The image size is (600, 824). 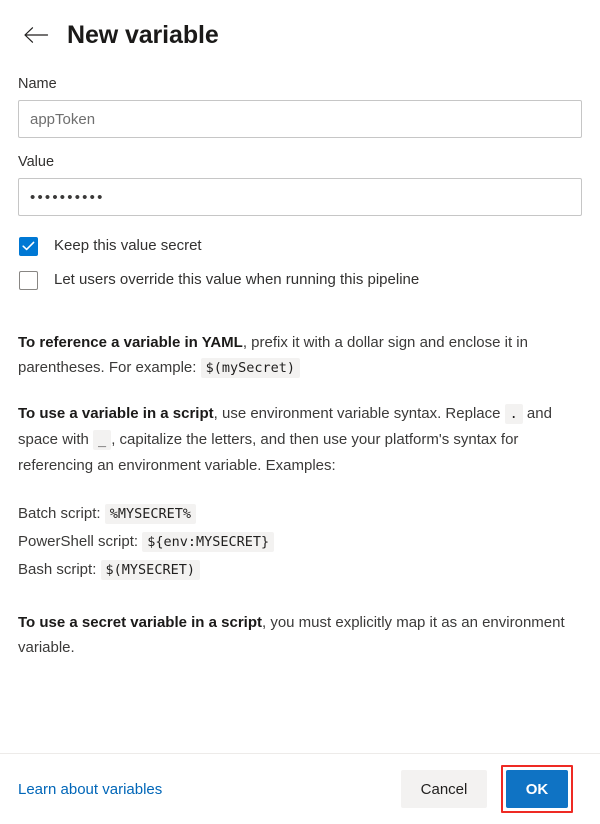 I want to click on value-field-group: Value, so click(x=300, y=184).